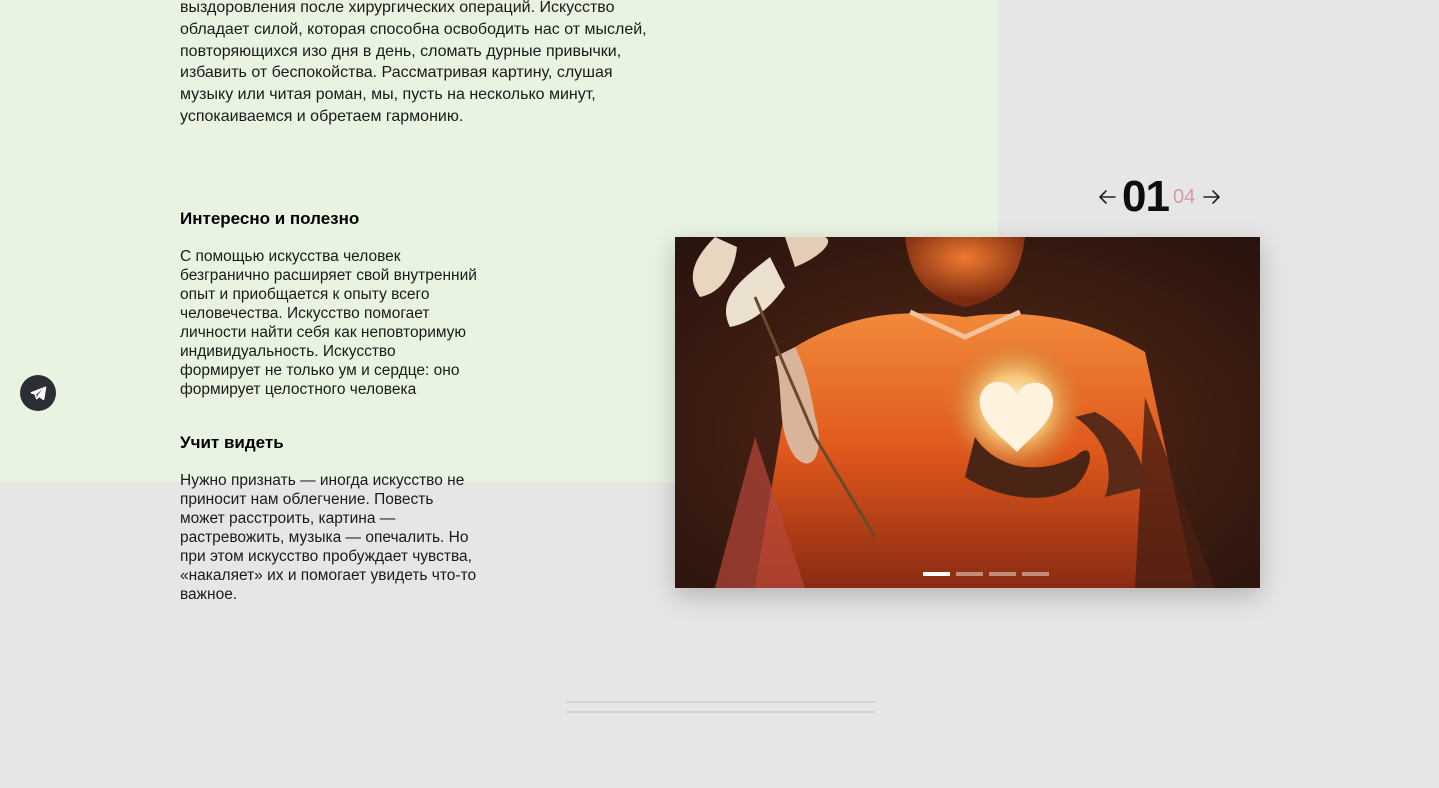  I want to click on footer-divider-top, so click(720, 702).